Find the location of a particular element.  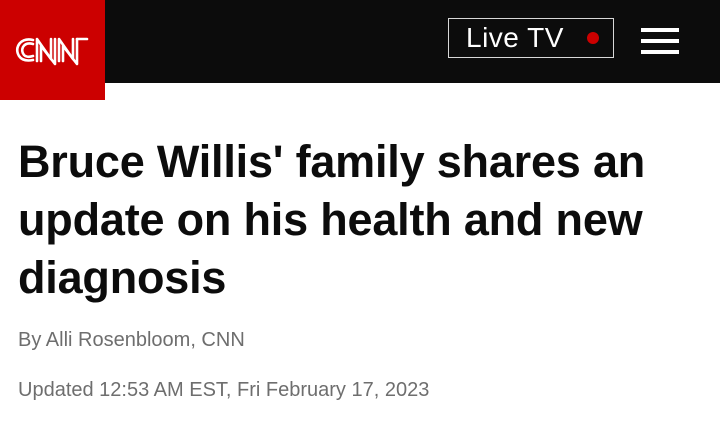

byline-prefix: By is located at coordinates (32, 340).